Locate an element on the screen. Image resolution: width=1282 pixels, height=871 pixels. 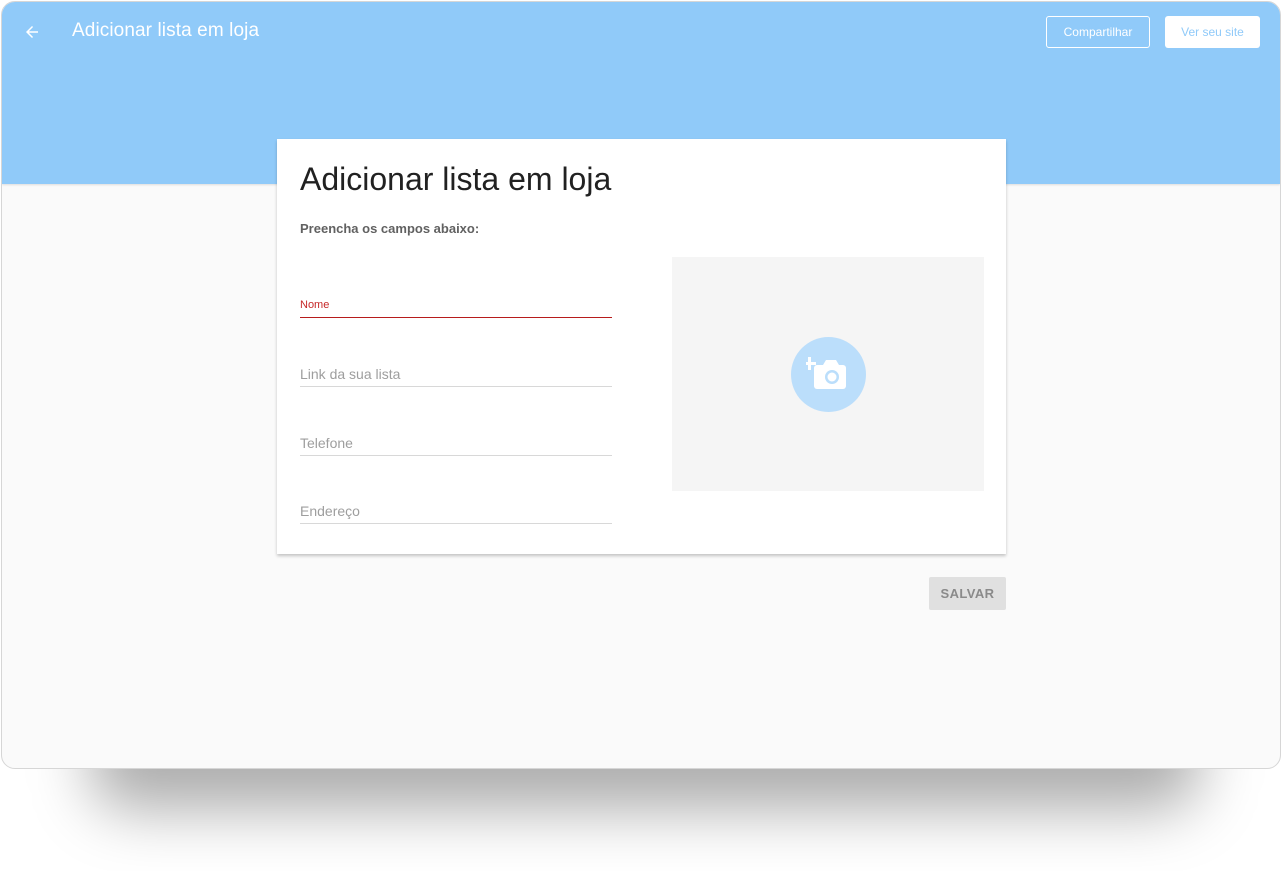
address-field: Endereço is located at coordinates (456, 509).